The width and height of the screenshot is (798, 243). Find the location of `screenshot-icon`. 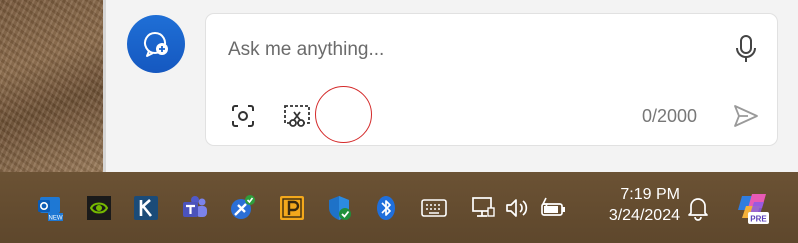

screenshot-icon is located at coordinates (243, 116).